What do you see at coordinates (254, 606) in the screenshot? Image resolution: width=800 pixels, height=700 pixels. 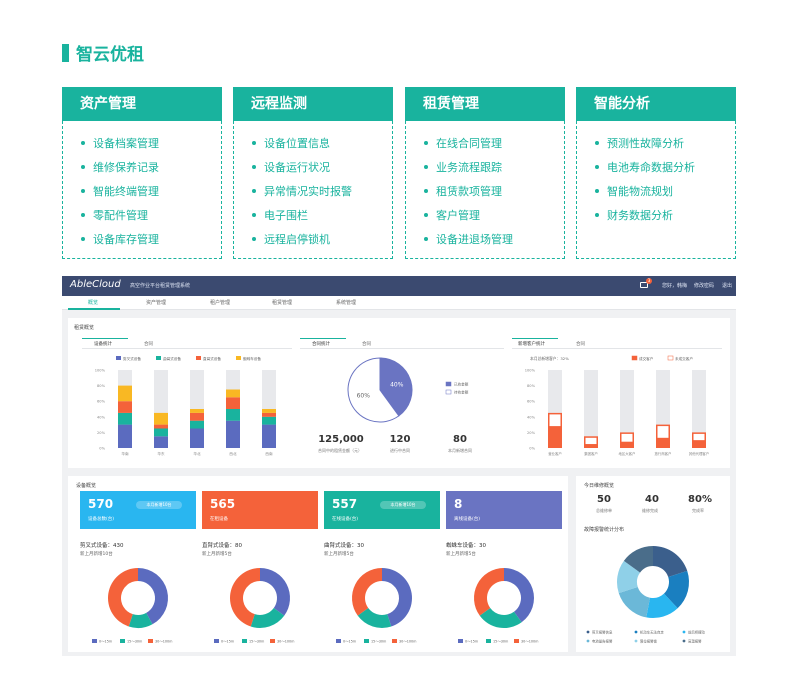 I see `straight-boom-donut-chart: 0～15m 15～30m 30～100m` at bounding box center [254, 606].